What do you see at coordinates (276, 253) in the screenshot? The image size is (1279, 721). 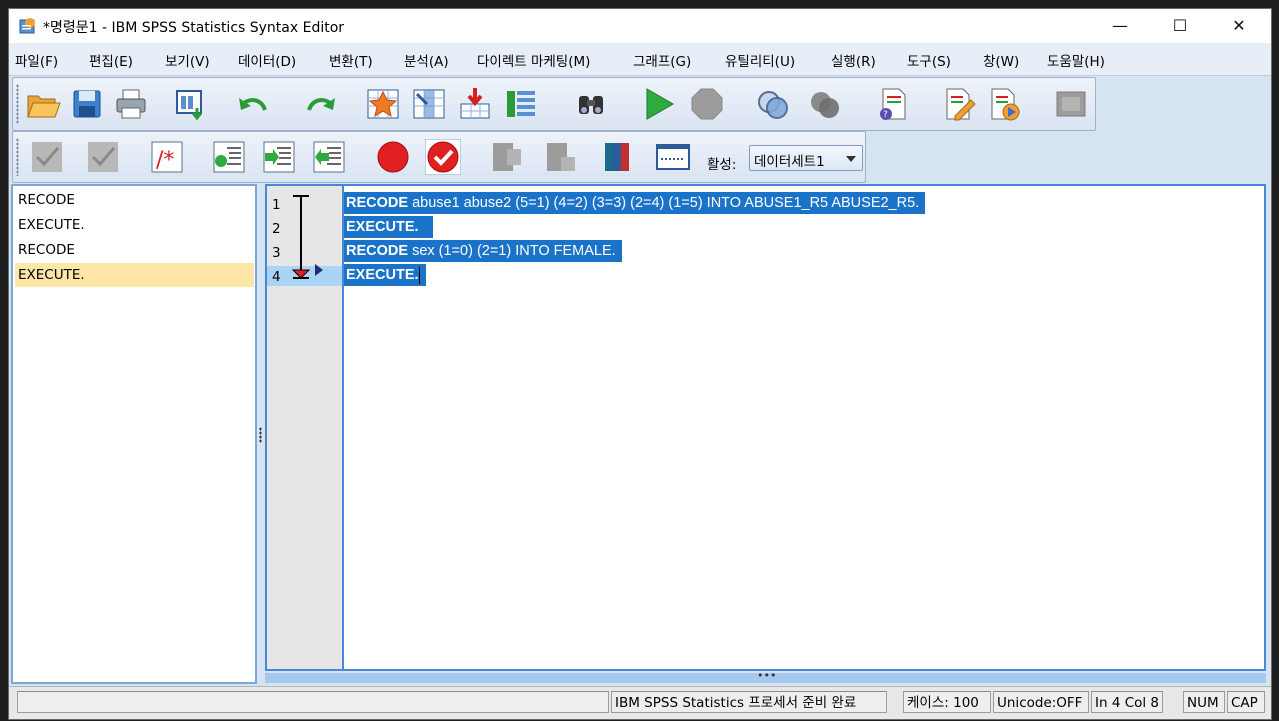 I see `line-number: 3` at bounding box center [276, 253].